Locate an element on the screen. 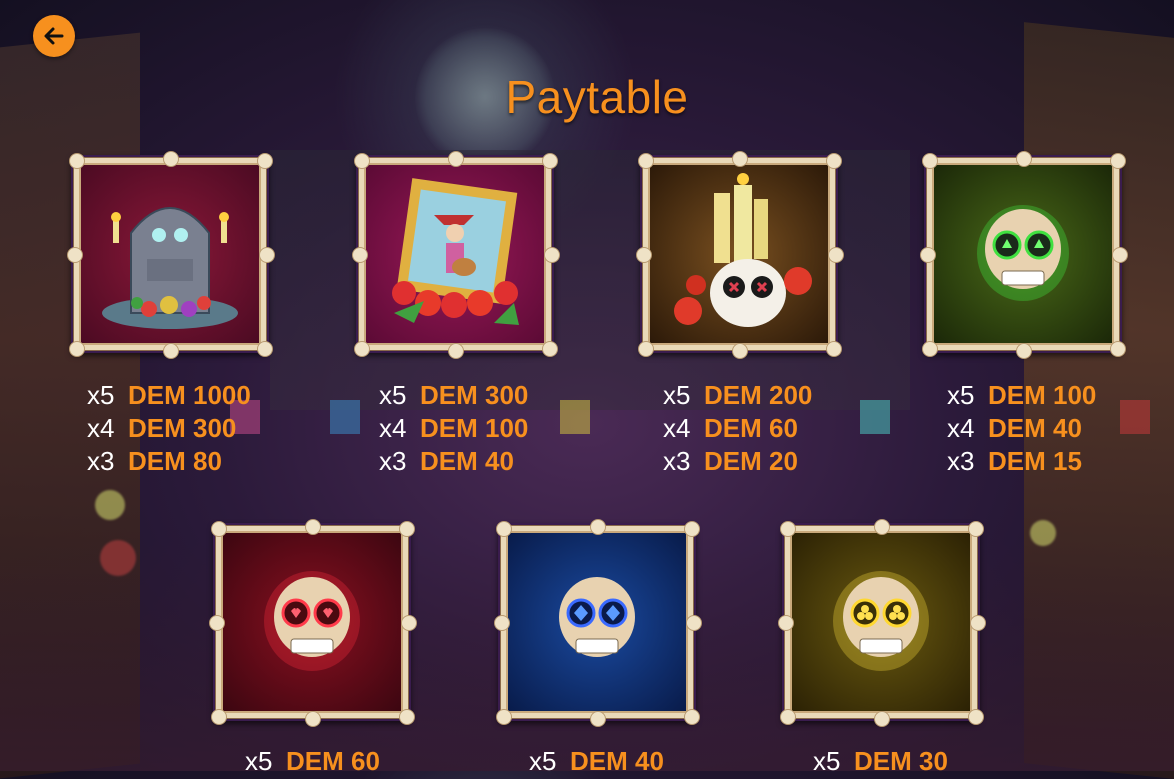 The image size is (1174, 779). pay-row: x4 DEM 300 is located at coordinates (169, 428).